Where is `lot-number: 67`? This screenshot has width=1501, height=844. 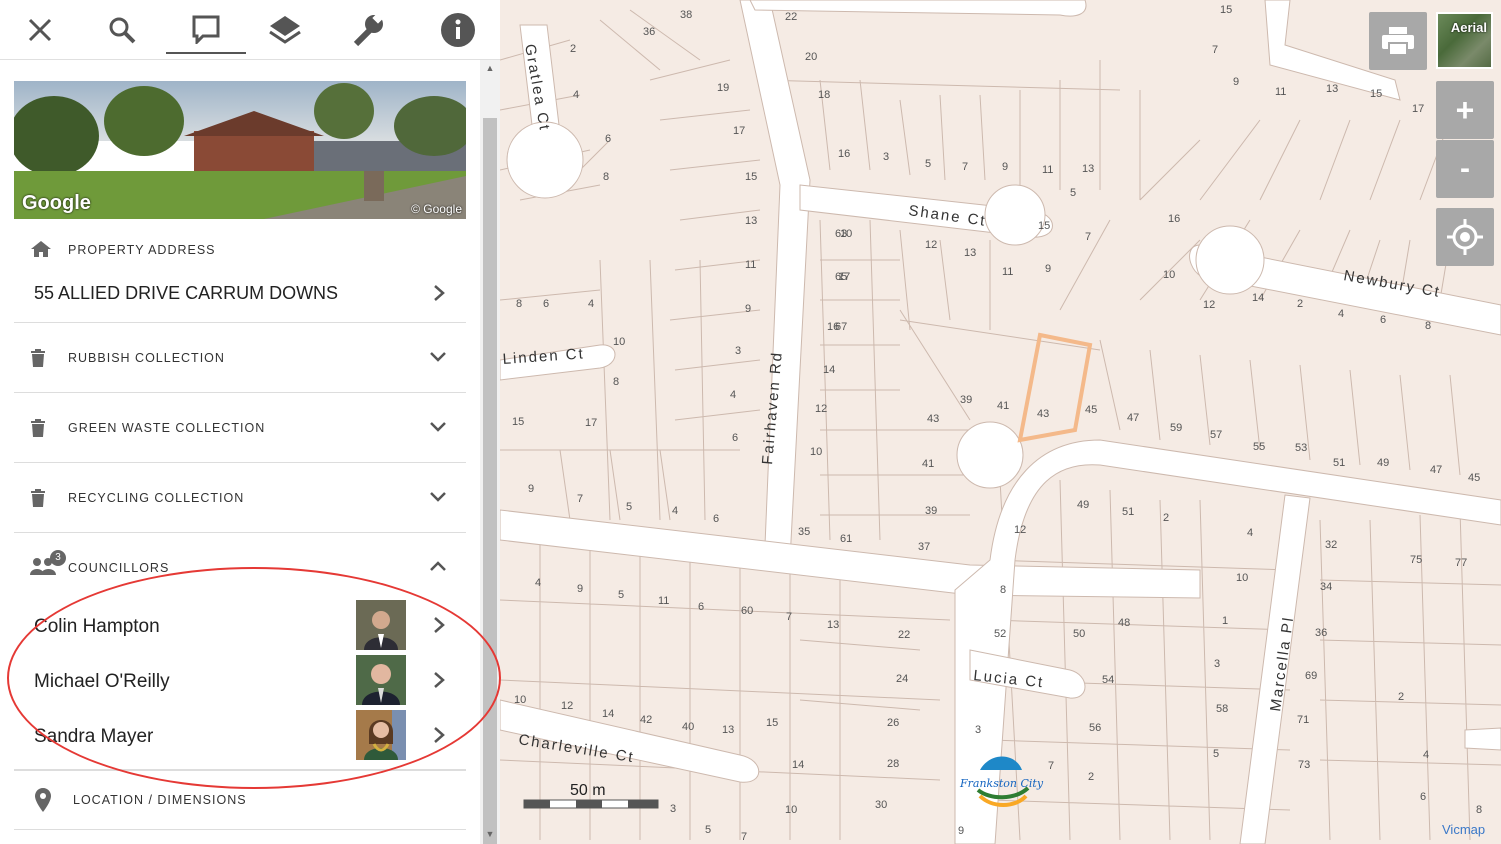
lot-number: 67 is located at coordinates (841, 327).